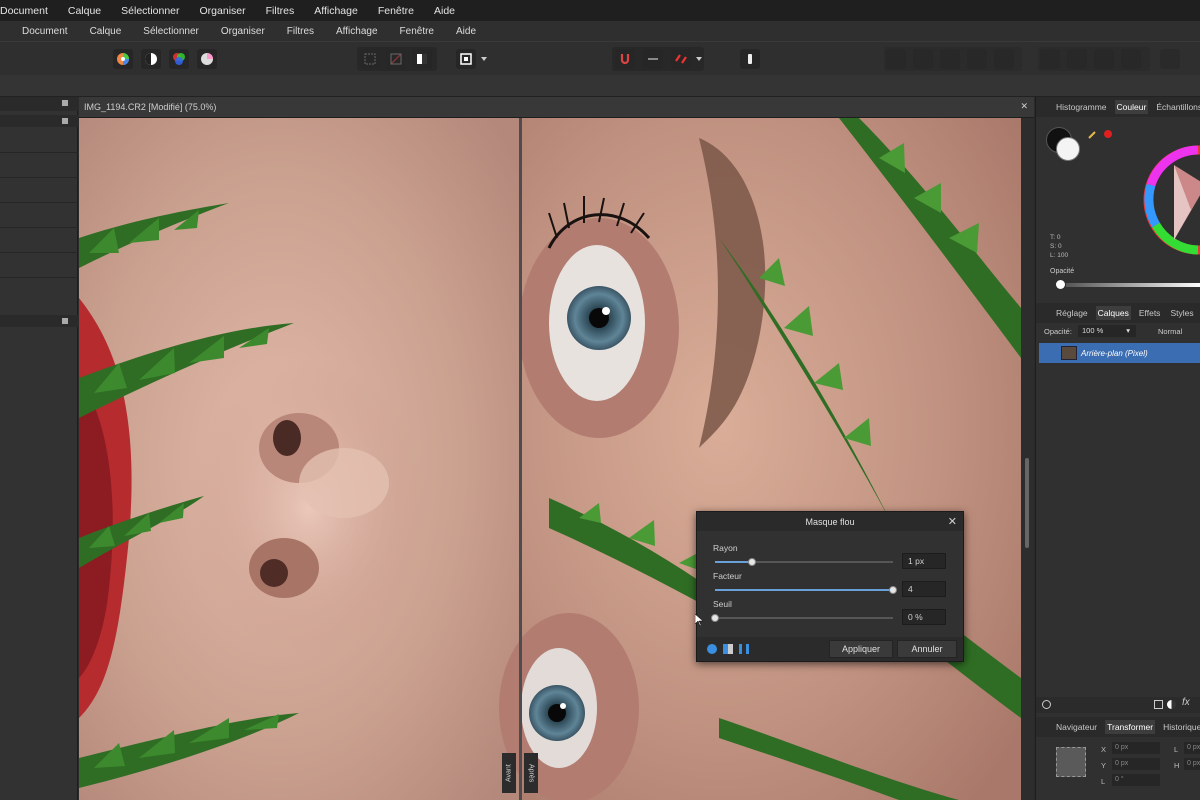 Image resolution: width=1200 pixels, height=800 pixels. I want to click on cancel-button: Annuler, so click(927, 649).